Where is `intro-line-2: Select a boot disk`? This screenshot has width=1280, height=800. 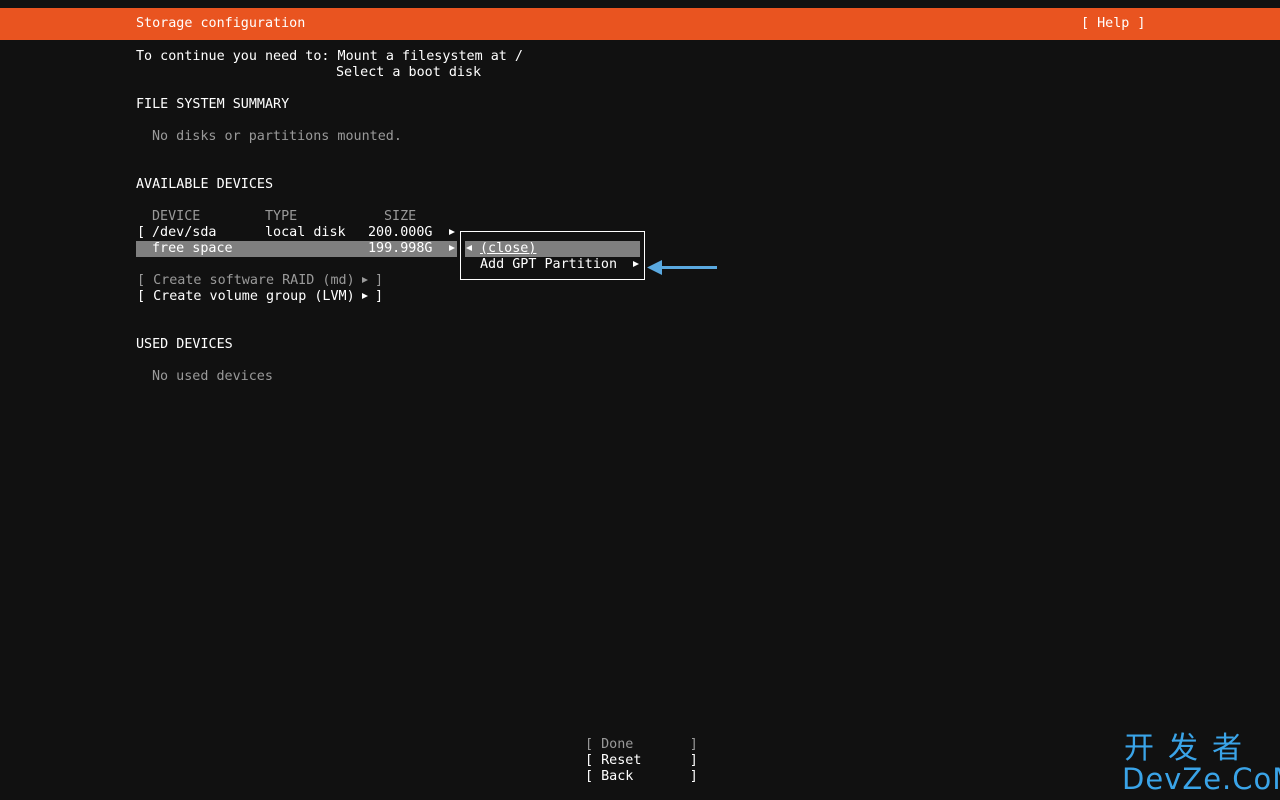 intro-line-2: Select a boot disk is located at coordinates (409, 72).